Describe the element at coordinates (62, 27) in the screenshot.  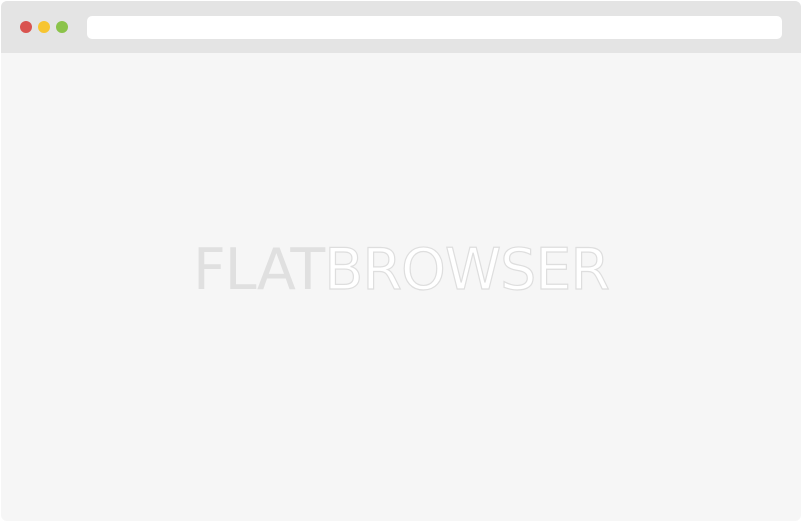
I see `maximize-window-button` at that location.